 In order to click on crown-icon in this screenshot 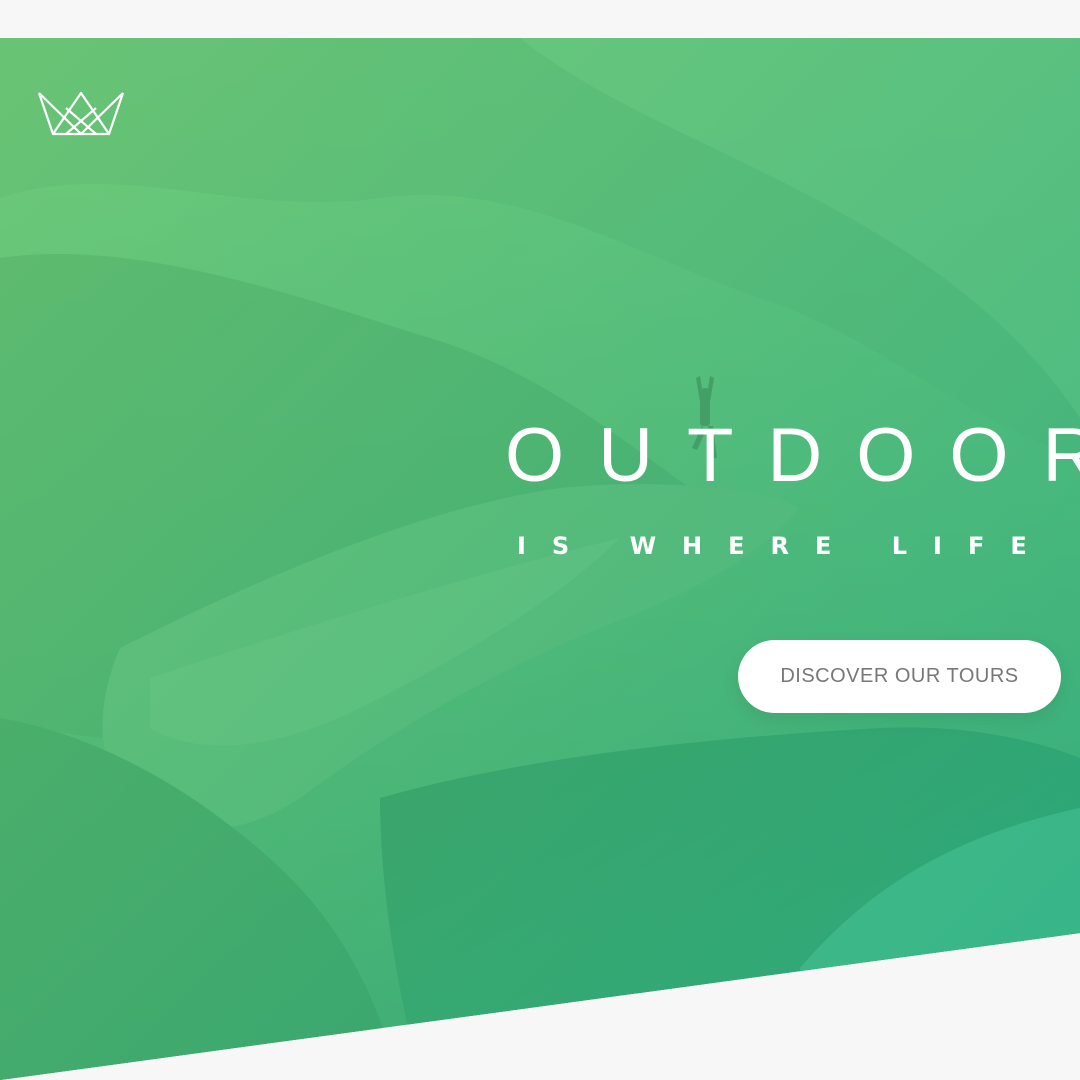, I will do `click(81, 113)`.